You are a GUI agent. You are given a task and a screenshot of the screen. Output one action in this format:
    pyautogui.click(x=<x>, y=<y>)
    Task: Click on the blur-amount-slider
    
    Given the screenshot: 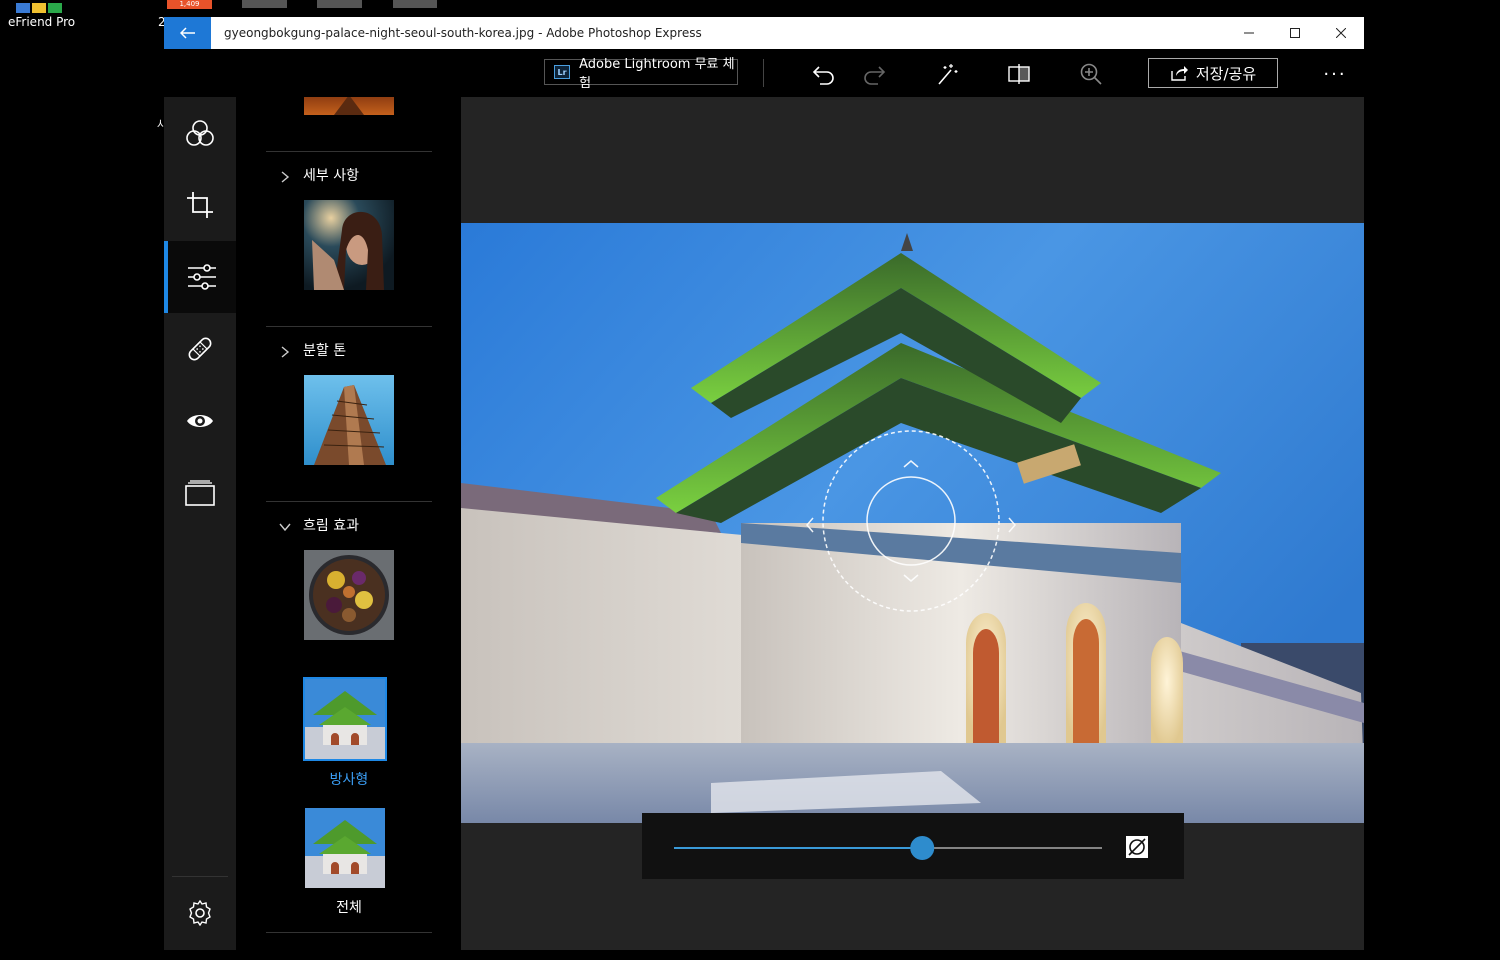 What is the action you would take?
    pyautogui.click(x=913, y=846)
    